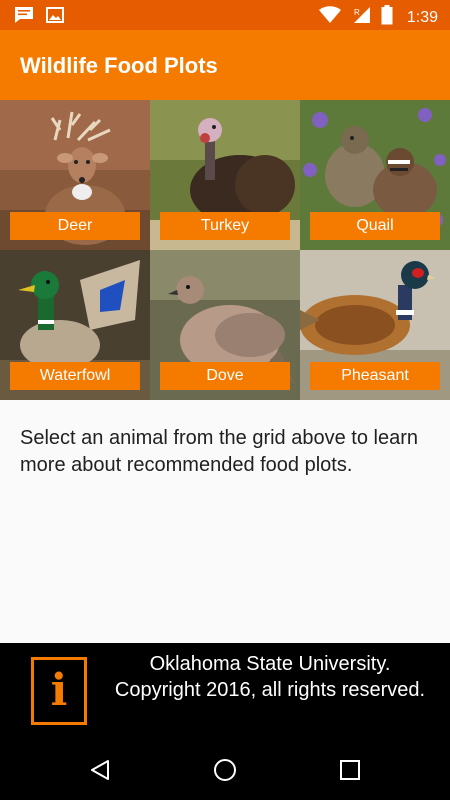 Image resolution: width=450 pixels, height=800 pixels. Describe the element at coordinates (225, 65) in the screenshot. I see `app-bar: Wildlife Food Plots` at that location.